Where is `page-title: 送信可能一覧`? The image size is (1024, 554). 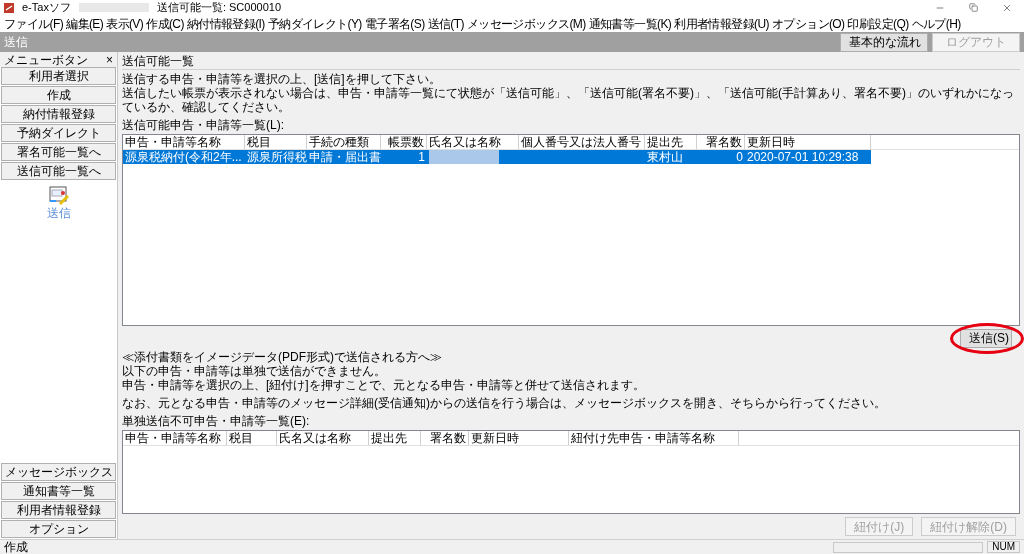
page-title: 送信可能一覧 is located at coordinates (158, 61).